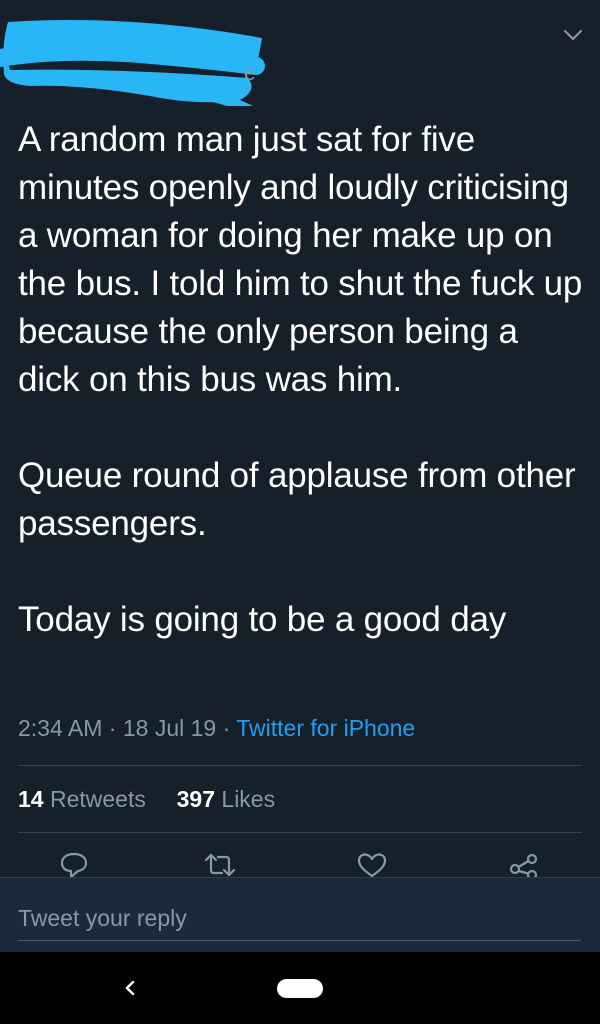 This screenshot has height=1024, width=600. I want to click on tweet-header: e, so click(300, 53).